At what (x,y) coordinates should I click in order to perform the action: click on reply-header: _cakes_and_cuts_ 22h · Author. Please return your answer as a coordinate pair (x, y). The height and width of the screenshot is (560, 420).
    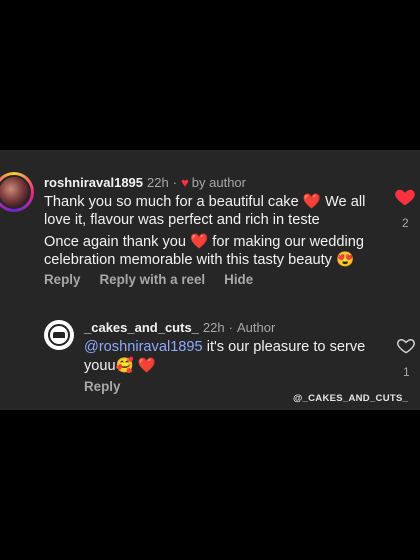
    Looking at the image, I should click on (179, 327).